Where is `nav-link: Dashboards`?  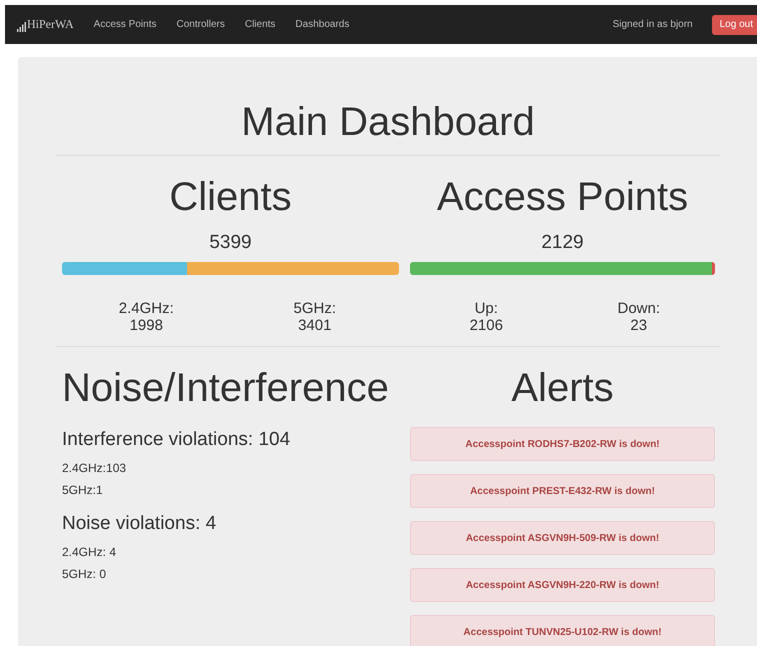
nav-link: Dashboards is located at coordinates (322, 24).